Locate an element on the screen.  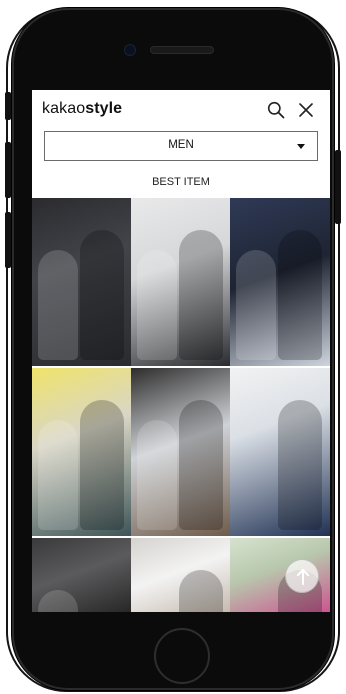
front-camera is located at coordinates (130, 50).